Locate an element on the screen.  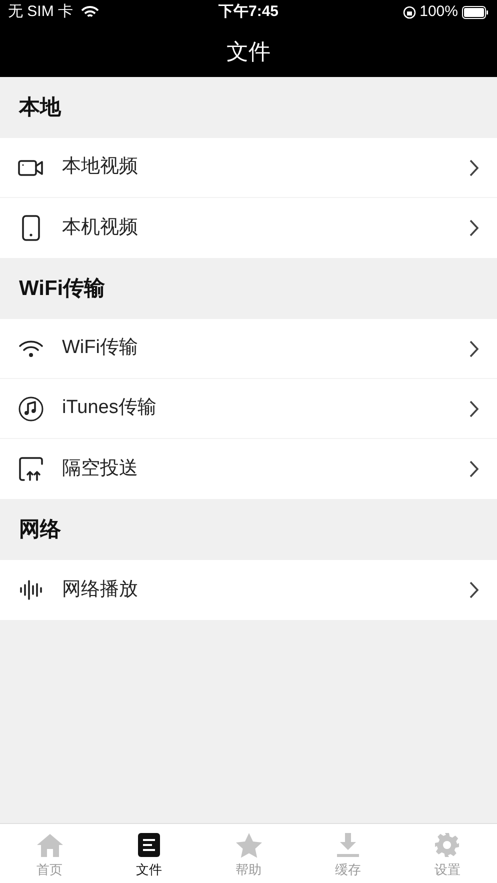
battery-text: 100% is located at coordinates (439, 12).